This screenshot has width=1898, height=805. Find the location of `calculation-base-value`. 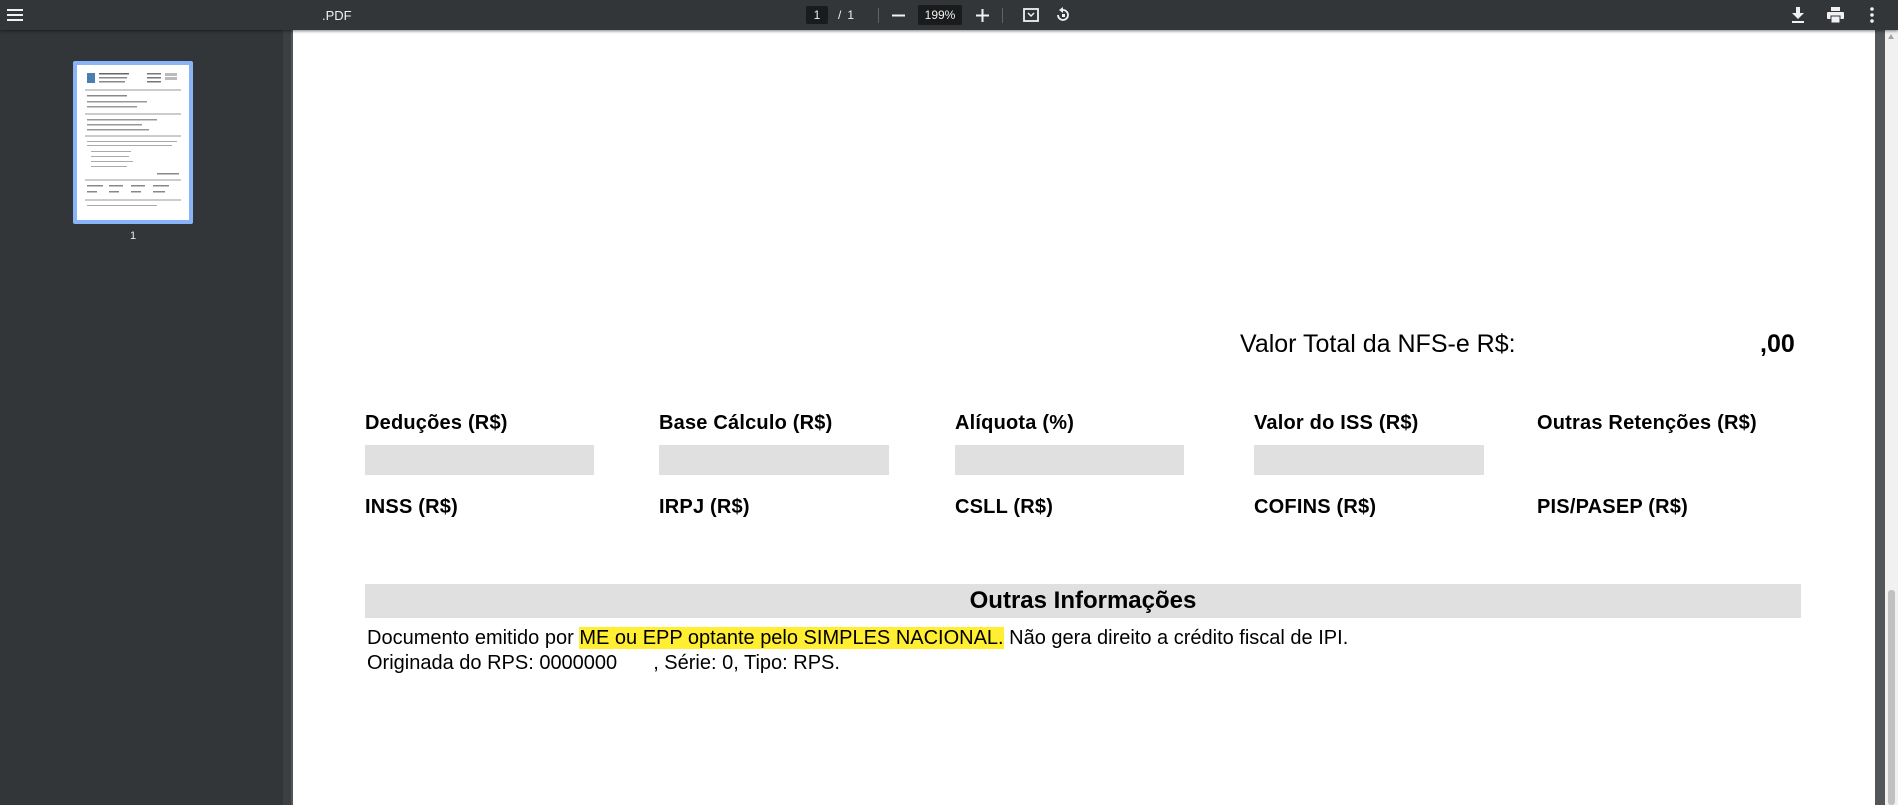

calculation-base-value is located at coordinates (774, 460).